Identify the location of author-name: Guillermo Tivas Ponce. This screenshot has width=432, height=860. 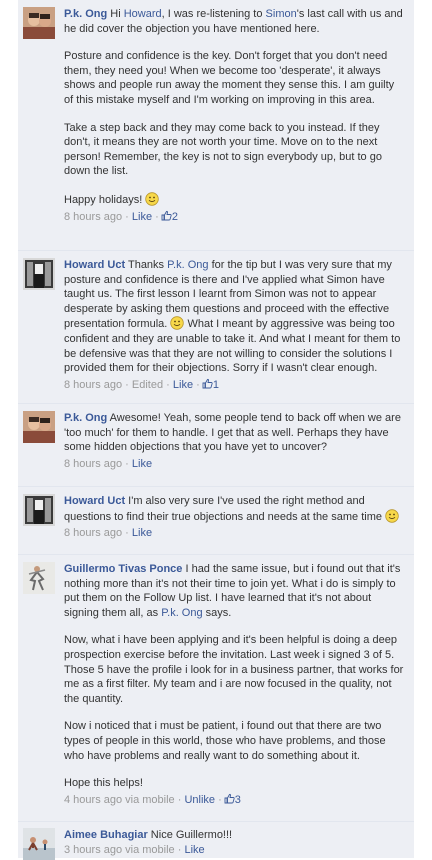
(123, 569).